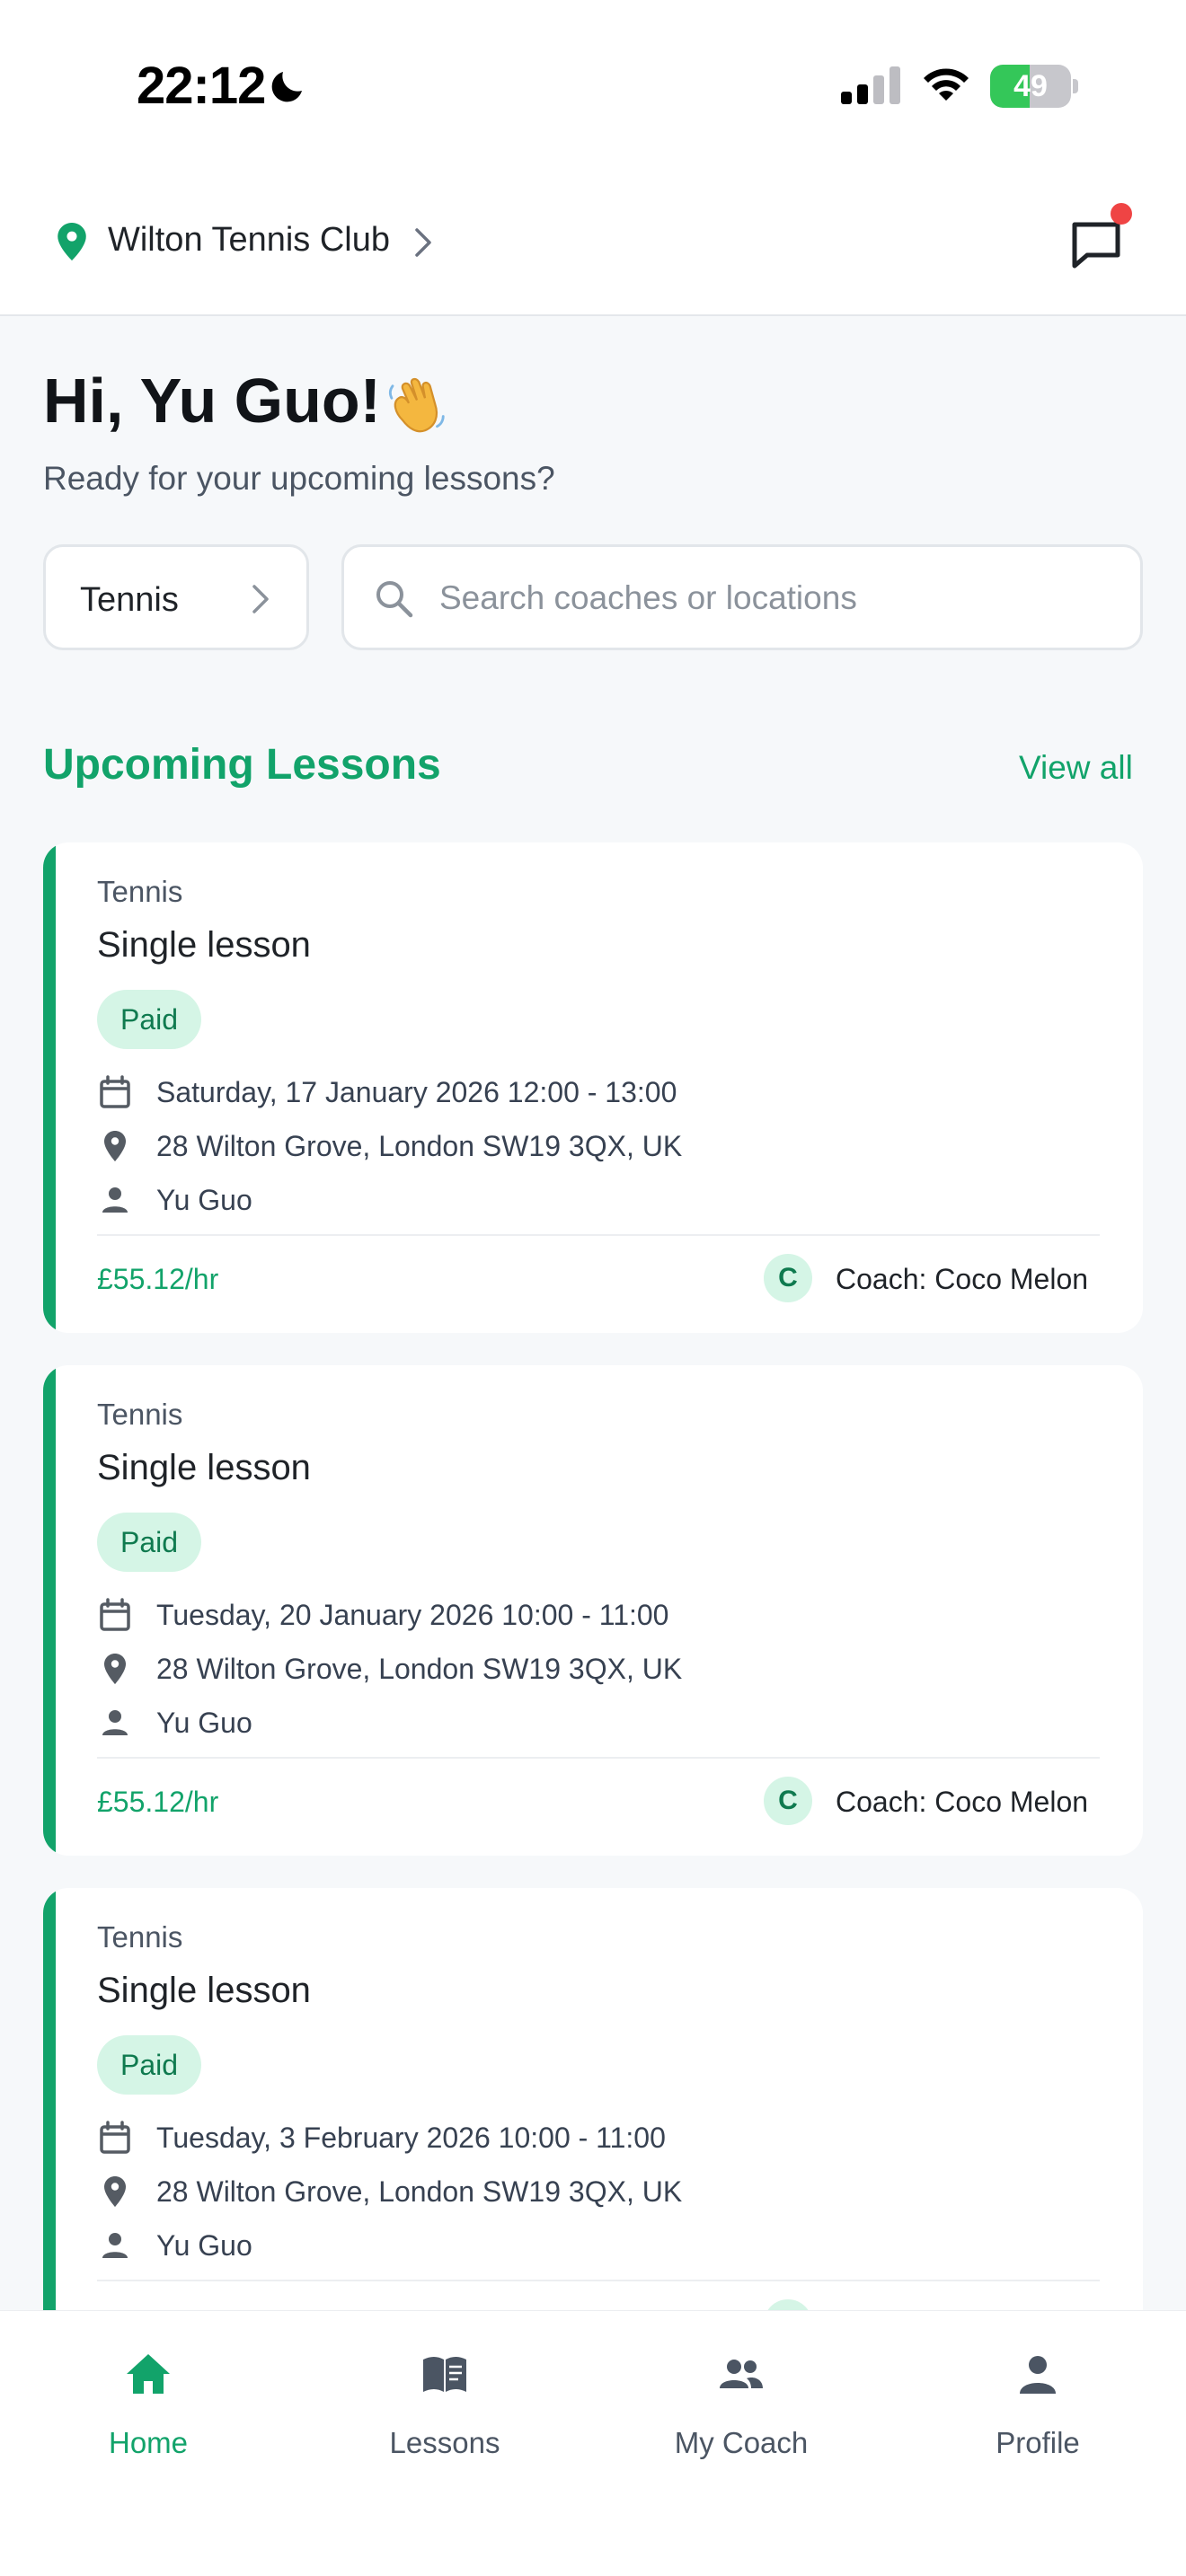 This screenshot has height=2576, width=1186. Describe the element at coordinates (593, 85) in the screenshot. I see `status-bar: 22:12 49` at that location.